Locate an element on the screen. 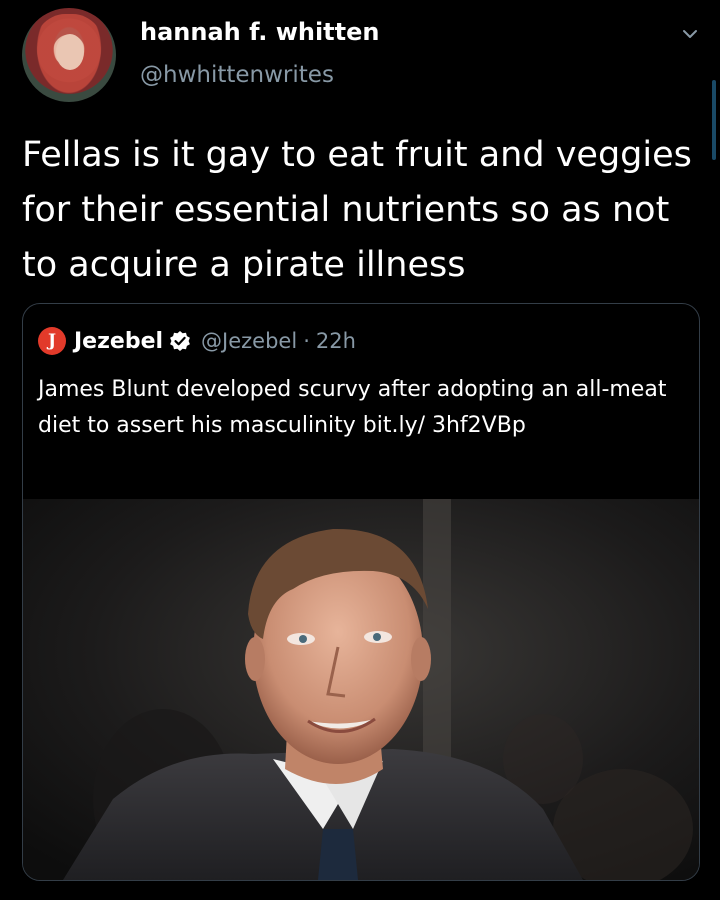 This screenshot has width=720, height=900. quoted-source-name: Jezebel is located at coordinates (118, 341).